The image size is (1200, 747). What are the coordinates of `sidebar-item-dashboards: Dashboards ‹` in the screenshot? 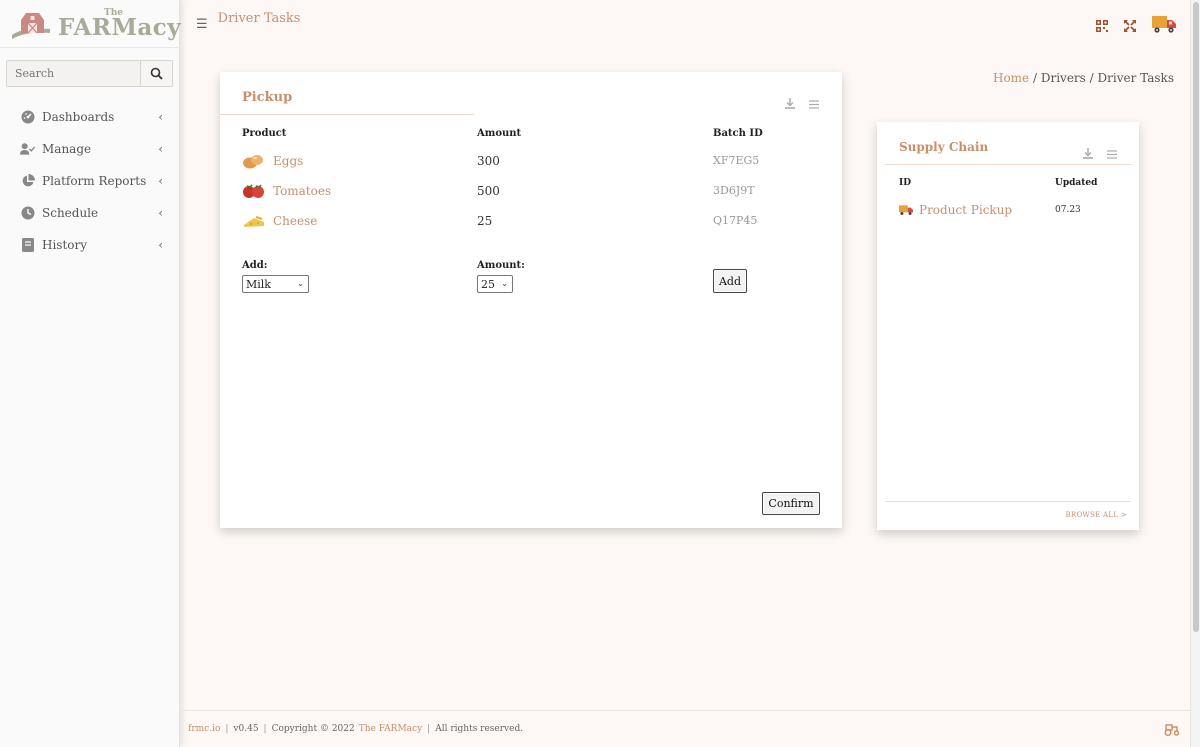 It's located at (89, 117).